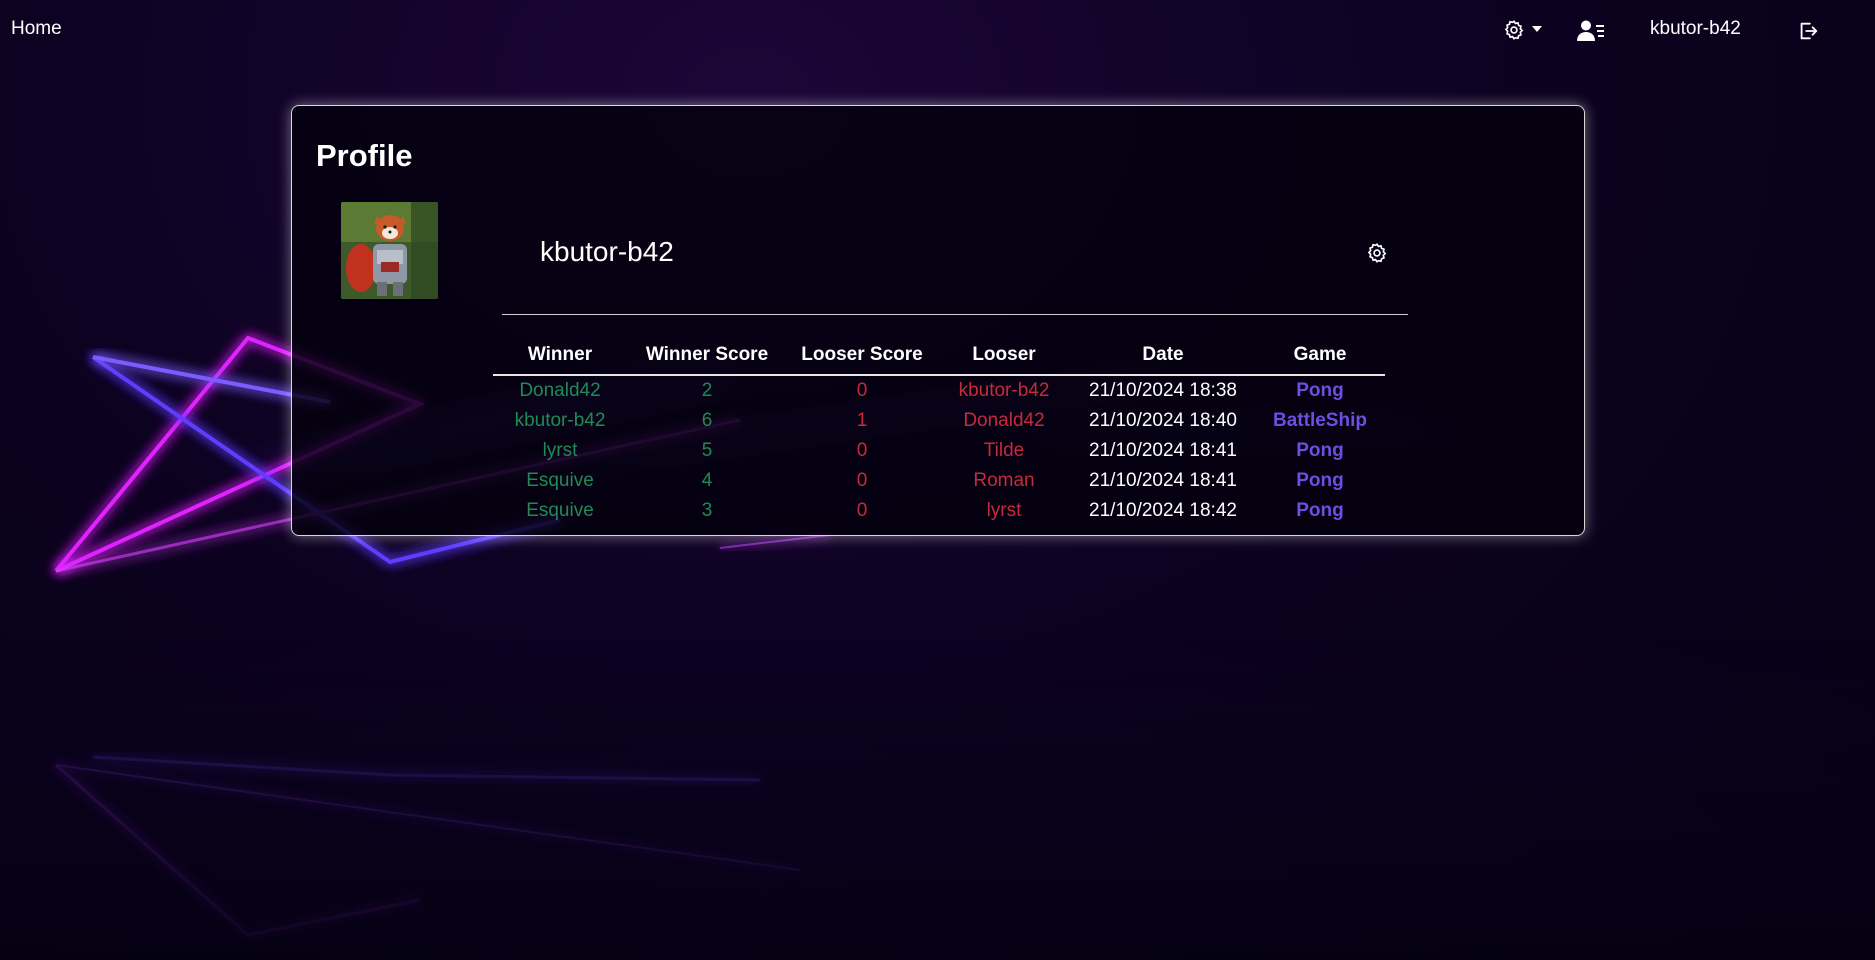 The image size is (1875, 960). I want to click on column-header-date: Date, so click(1163, 356).